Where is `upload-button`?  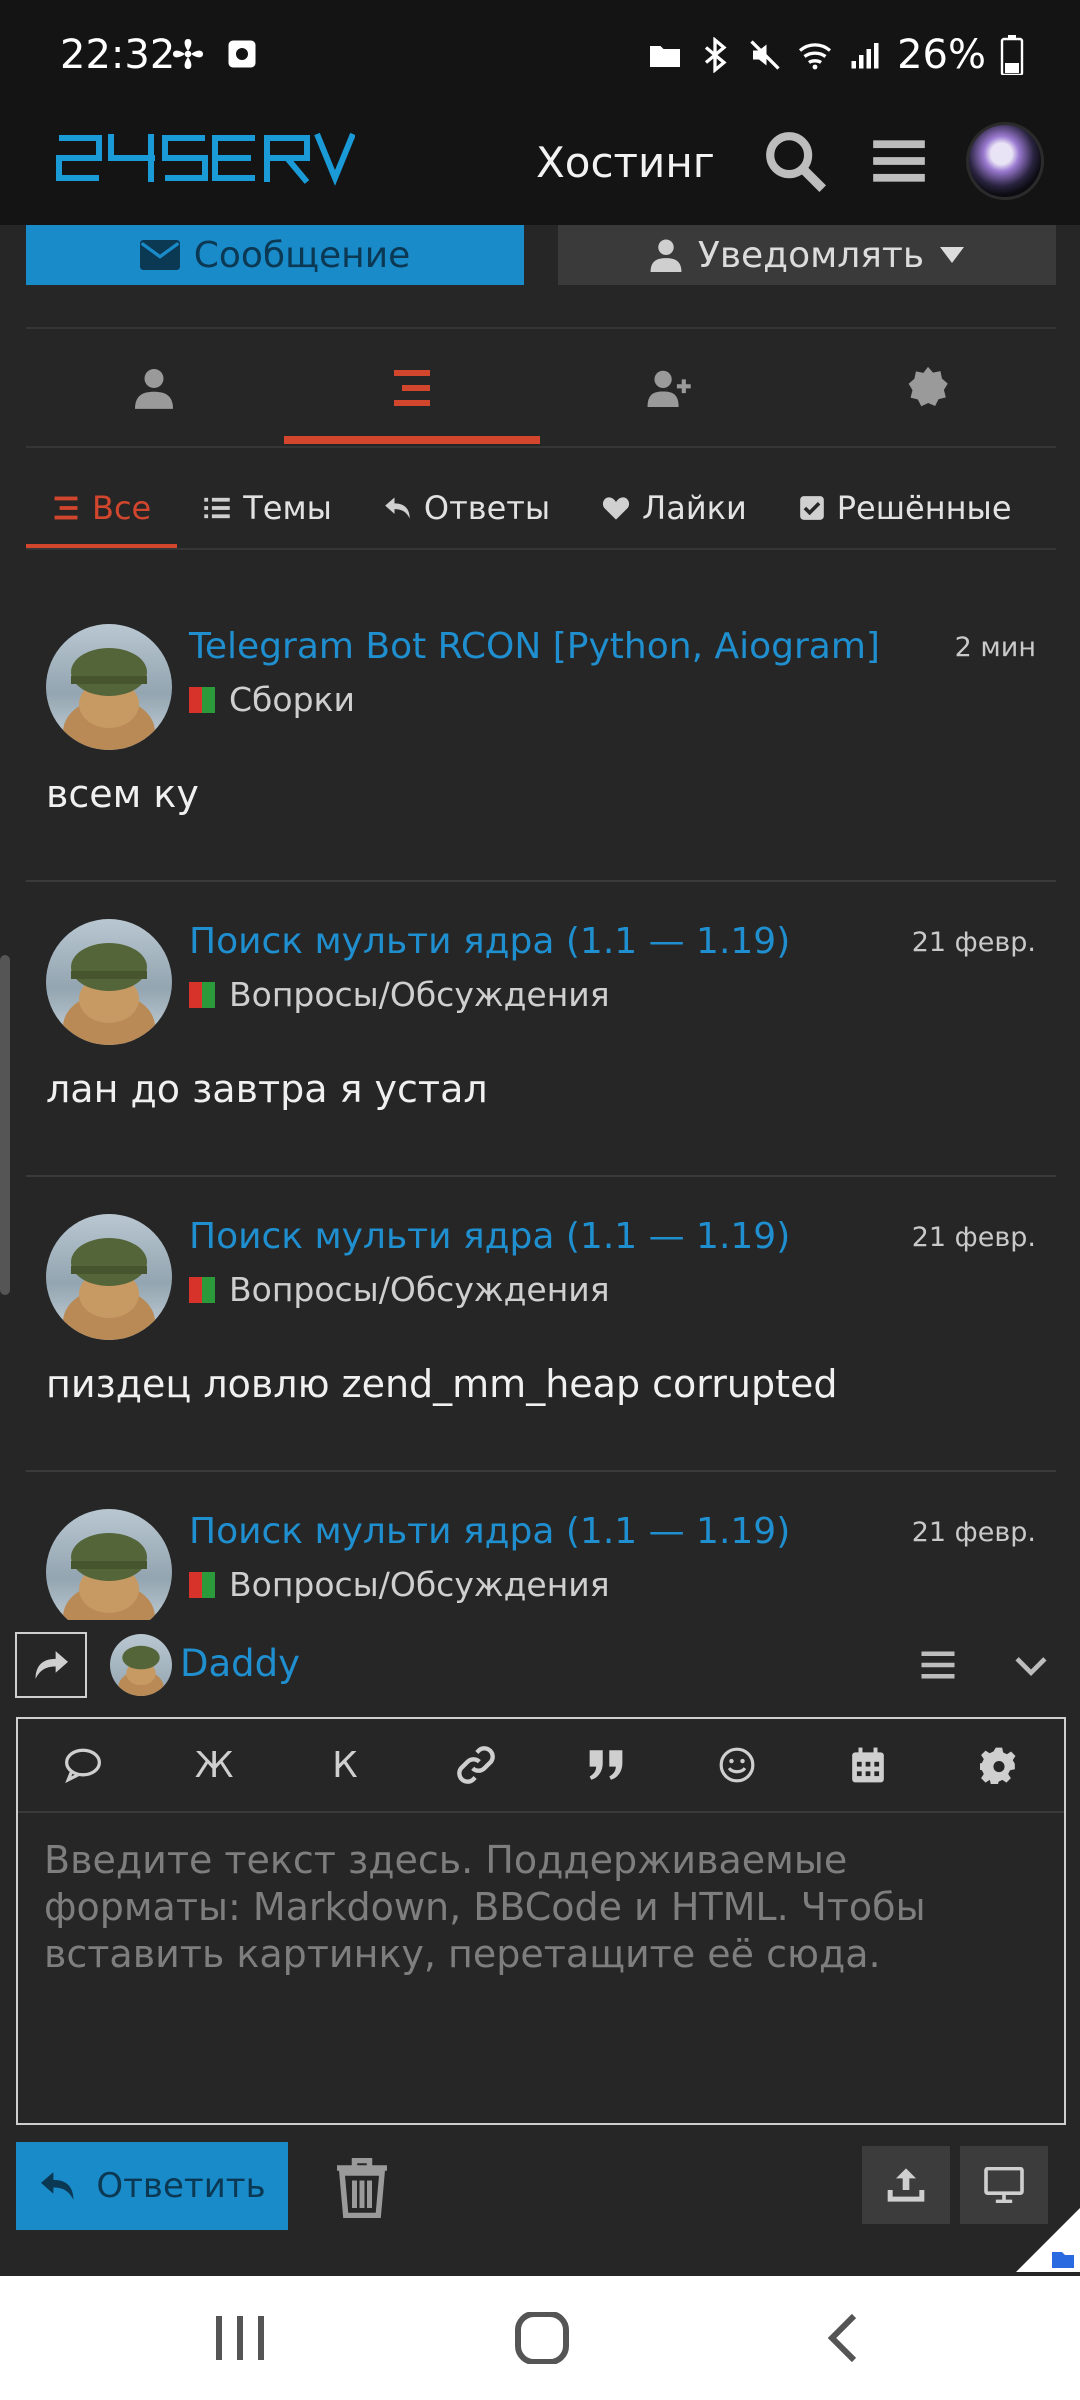 upload-button is located at coordinates (906, 2185).